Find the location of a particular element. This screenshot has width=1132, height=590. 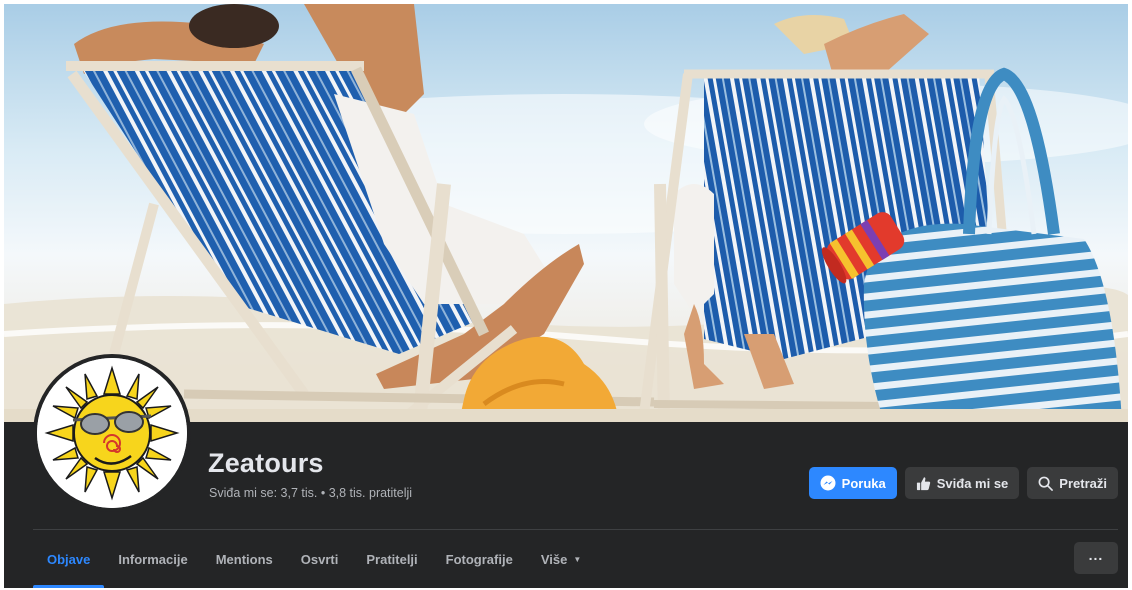

like-button-label: Sviđa mi se is located at coordinates (972, 483).